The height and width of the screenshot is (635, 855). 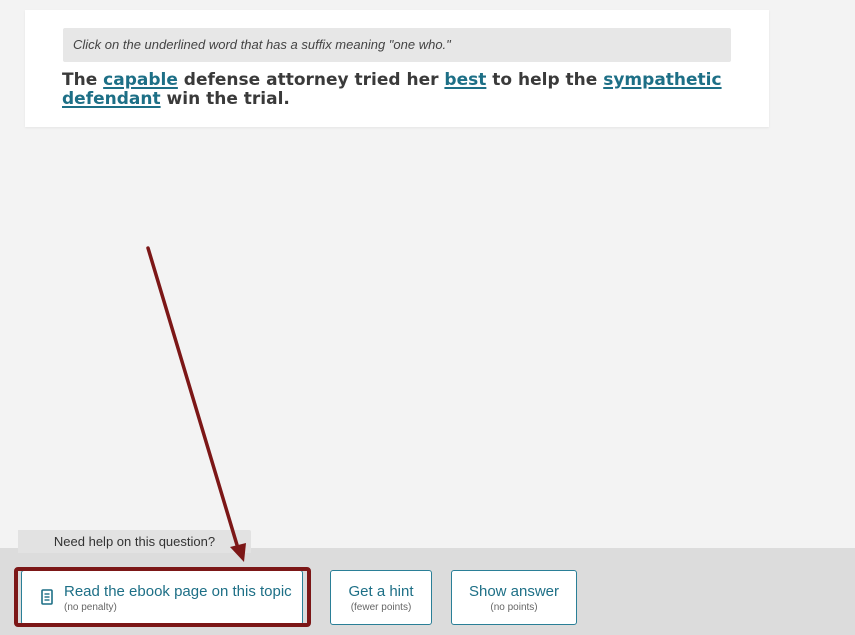 I want to click on word-choice-sympathetic: sympathetic, so click(x=662, y=80).